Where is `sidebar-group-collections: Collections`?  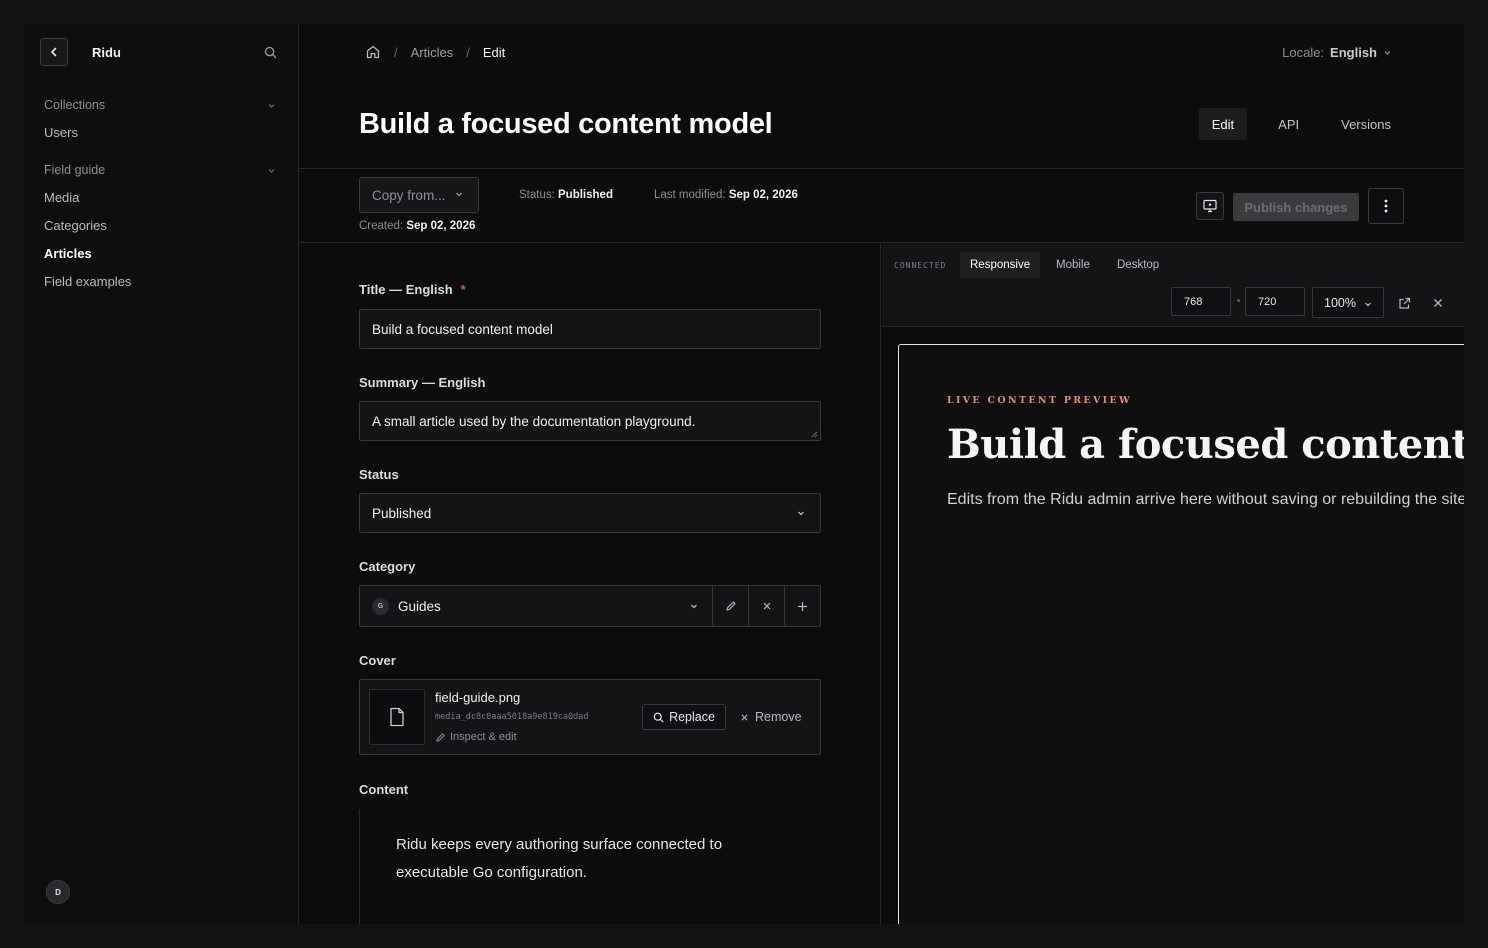
sidebar-group-collections: Collections is located at coordinates (161, 105).